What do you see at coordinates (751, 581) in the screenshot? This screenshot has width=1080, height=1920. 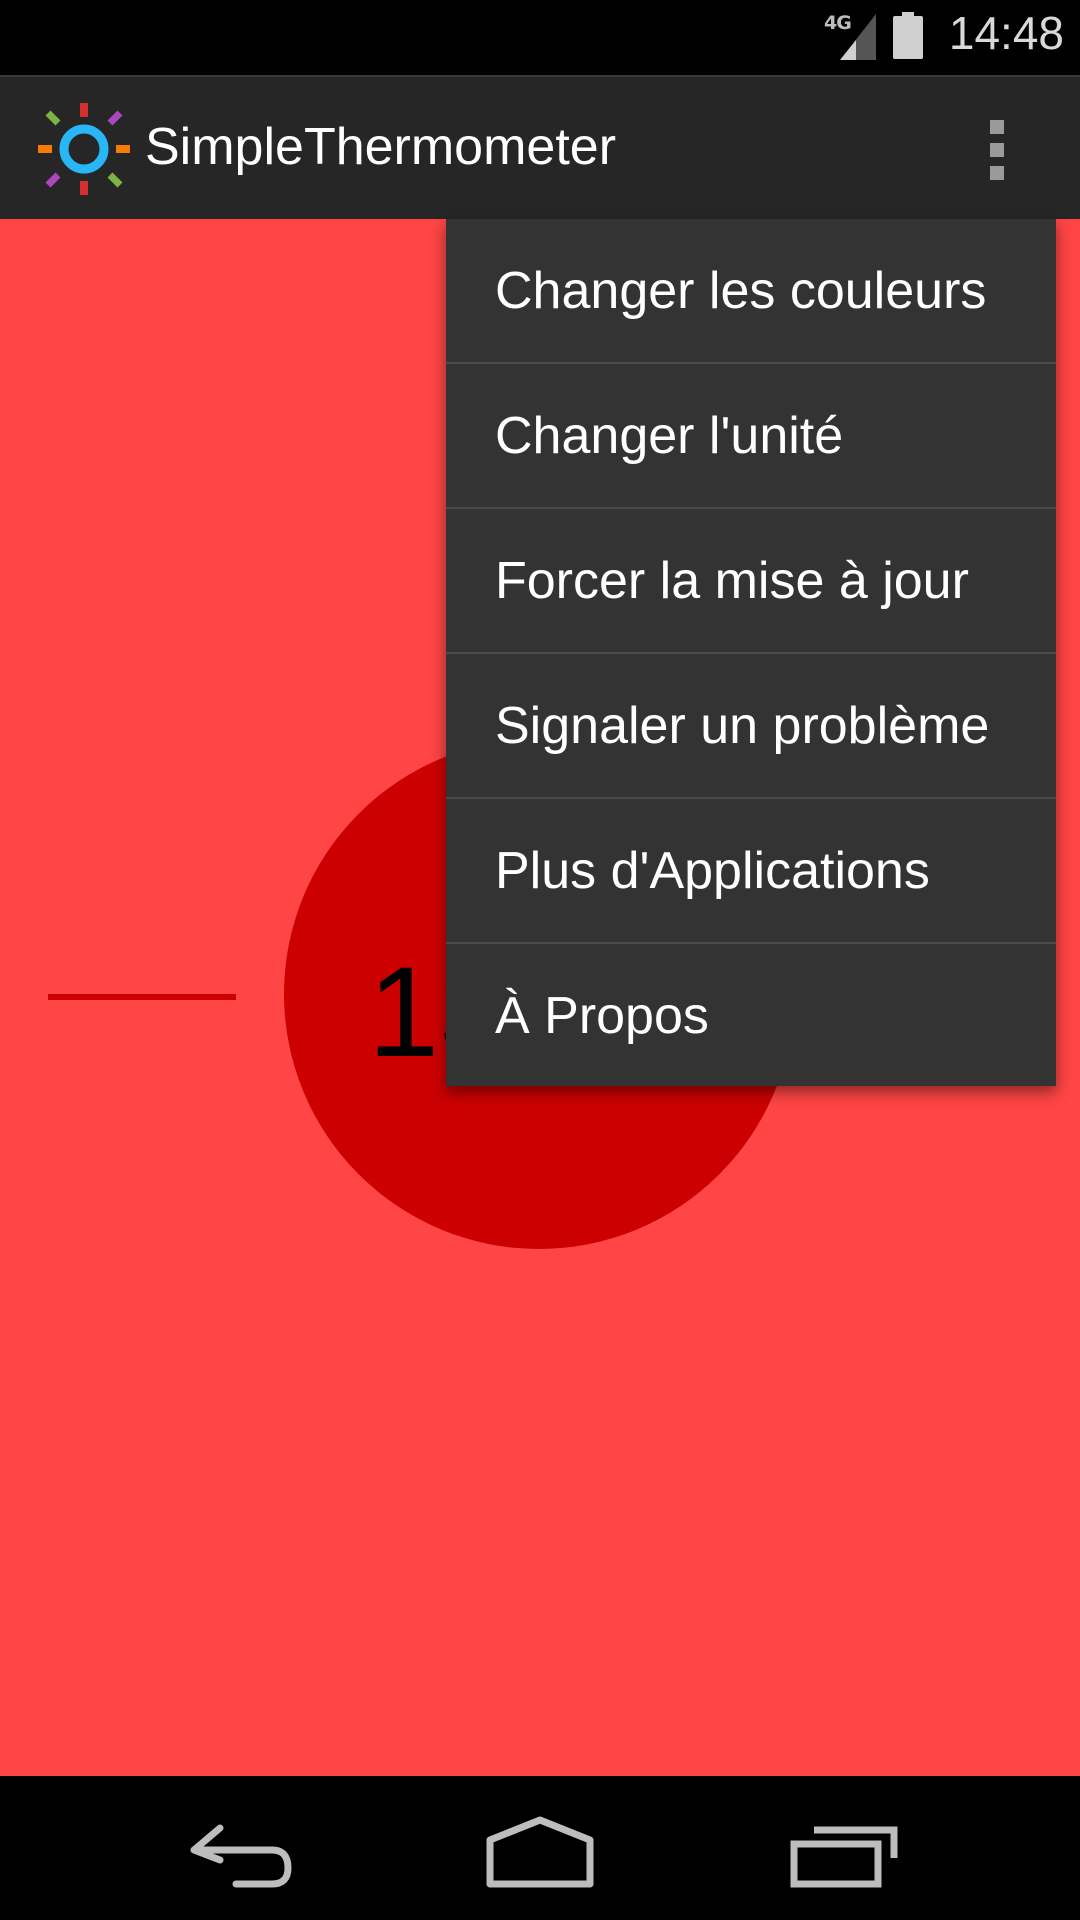 I see `menu-item-force-update: Forcer la mise à jour` at bounding box center [751, 581].